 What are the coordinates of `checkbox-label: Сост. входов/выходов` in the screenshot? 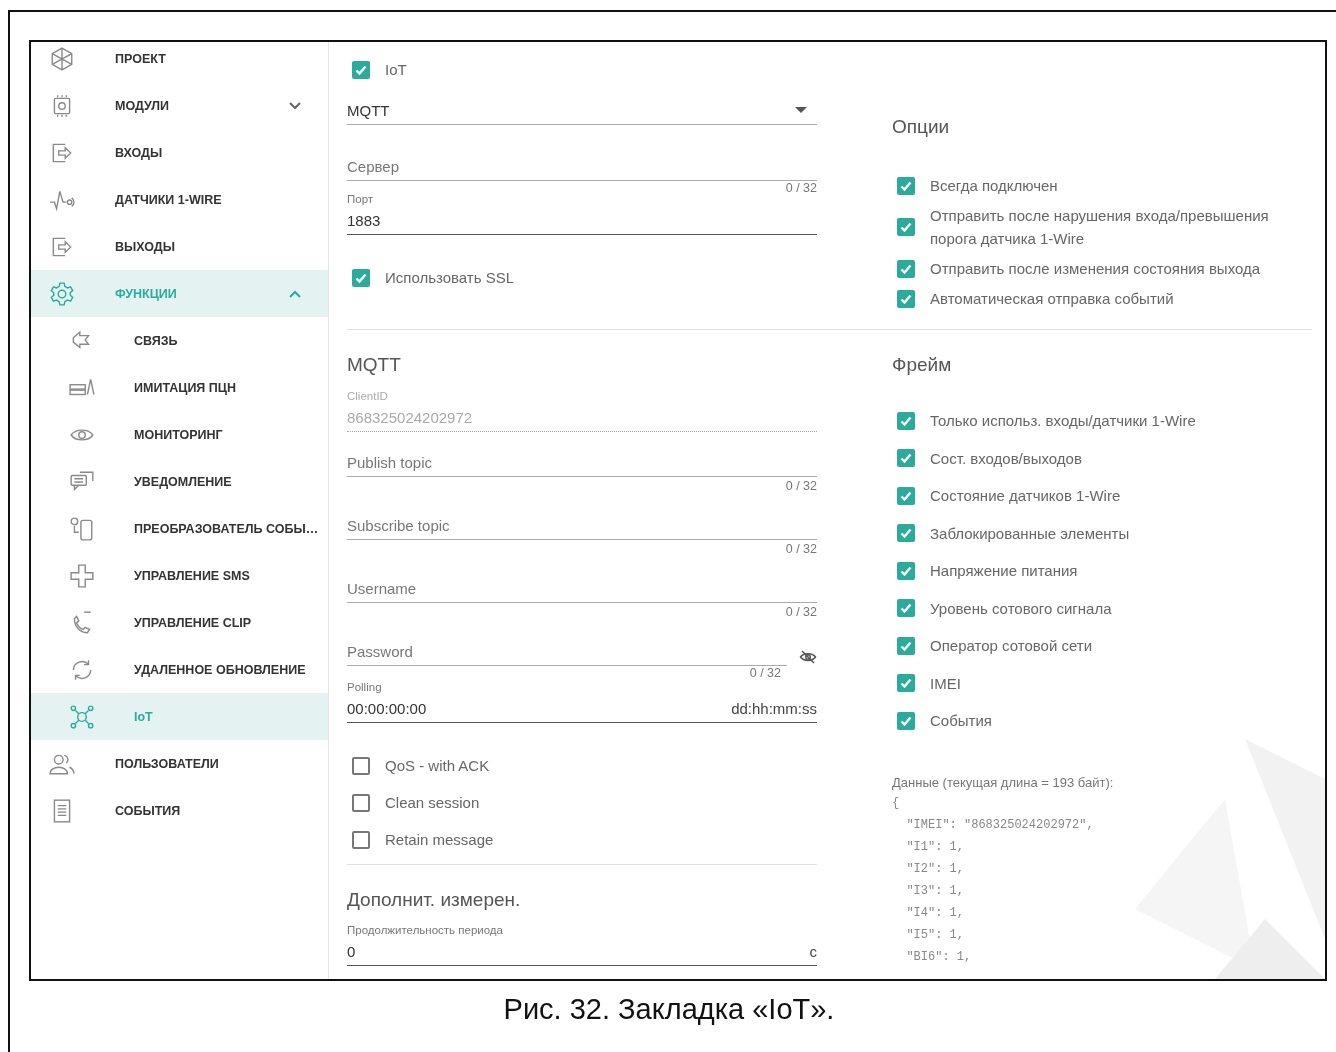 It's located at (1006, 458).